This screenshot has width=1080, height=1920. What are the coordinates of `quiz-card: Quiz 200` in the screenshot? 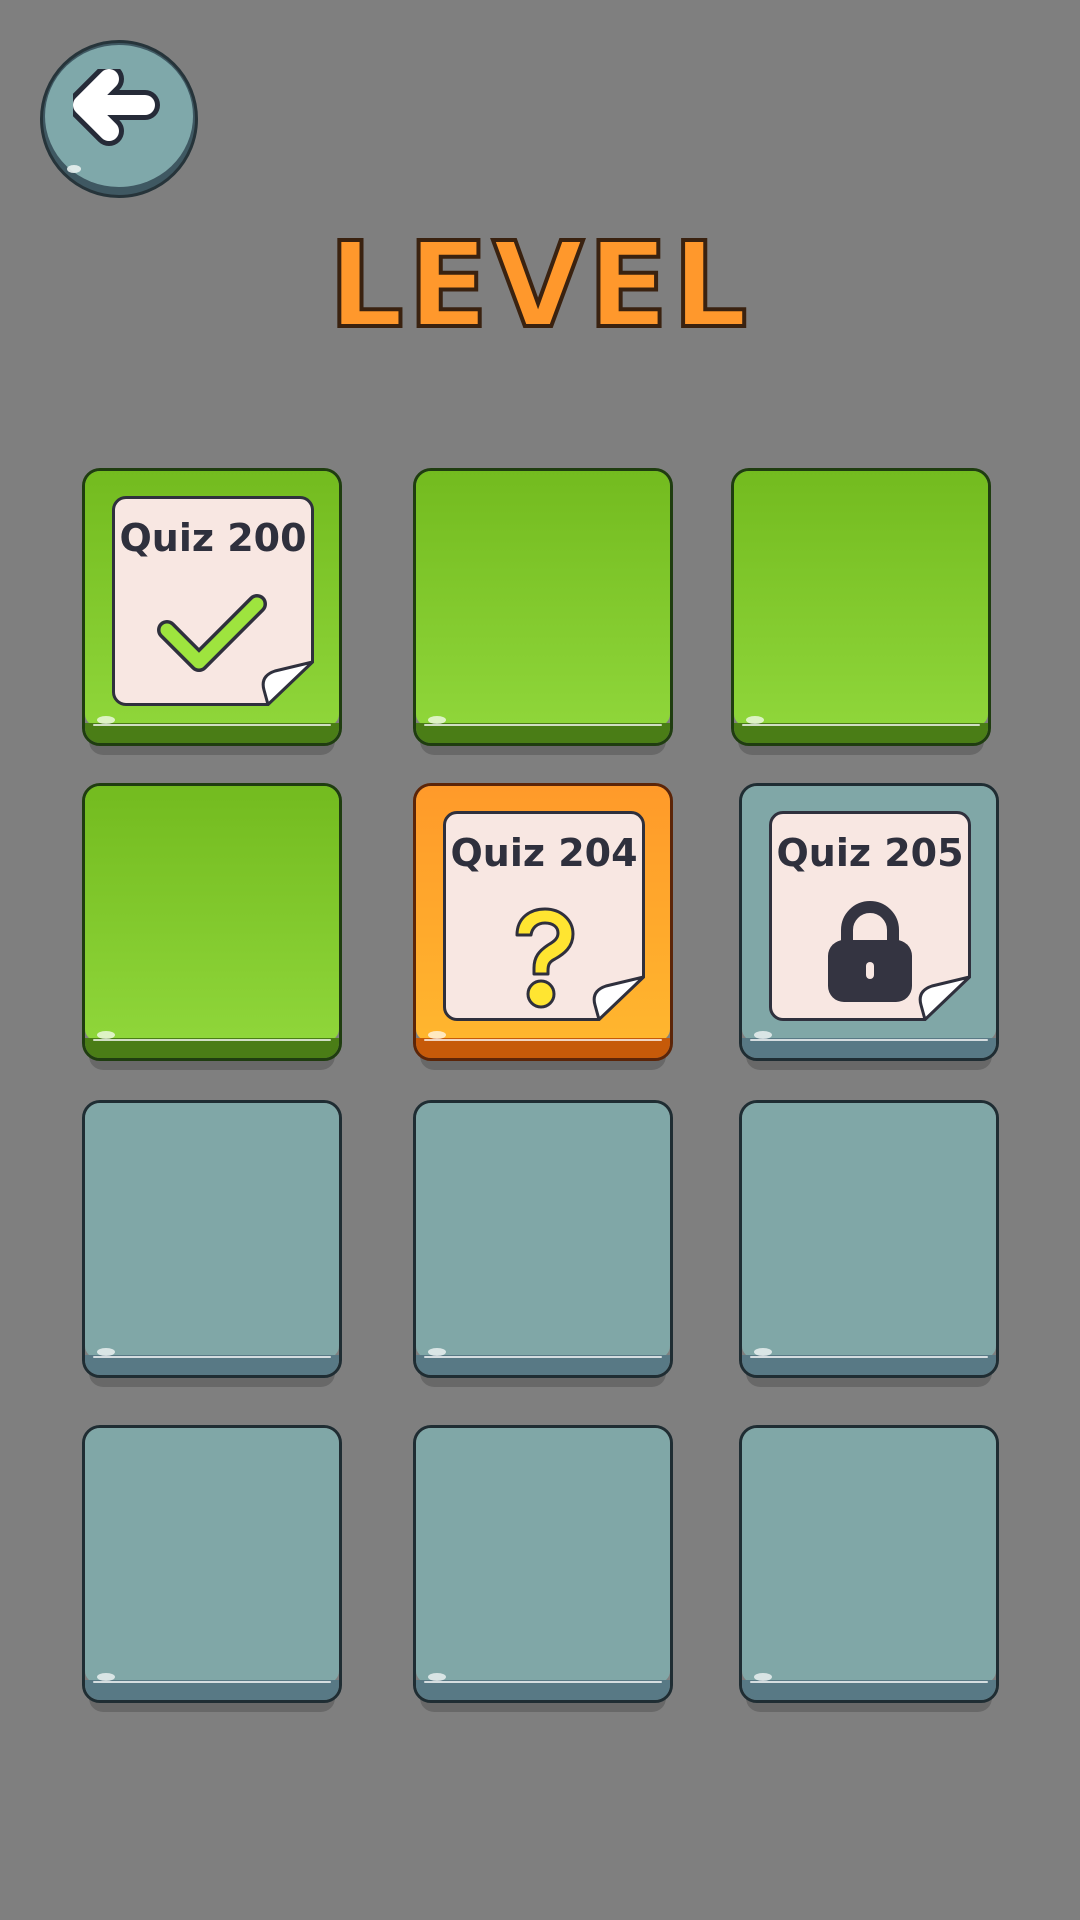 It's located at (213, 601).